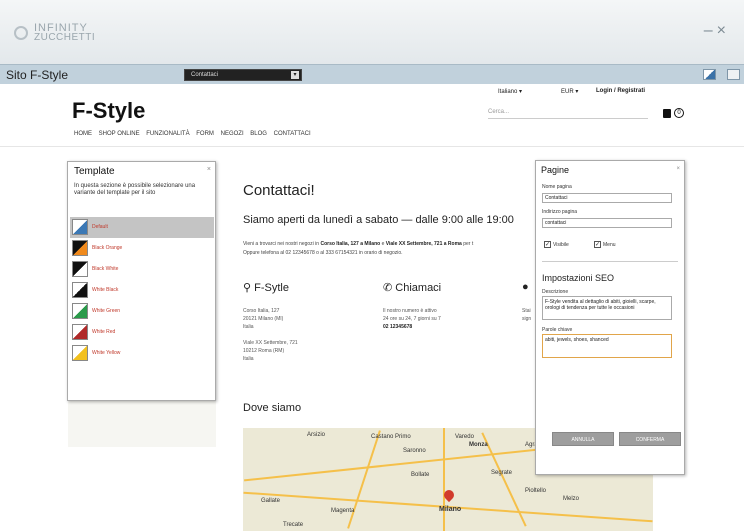 The image size is (744, 531). What do you see at coordinates (555, 170) in the screenshot?
I see `pages-panel-title: Pagine` at bounding box center [555, 170].